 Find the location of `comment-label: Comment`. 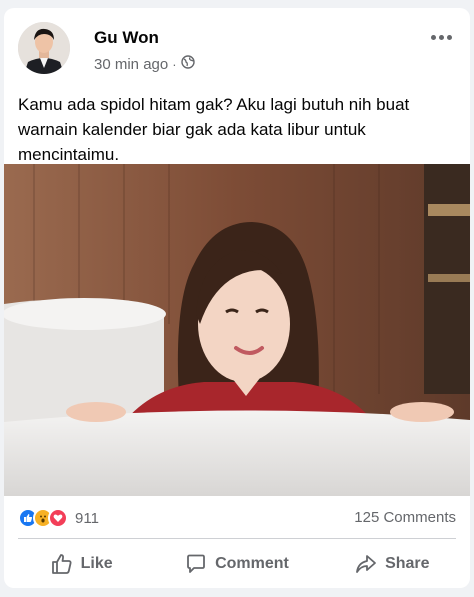

comment-label: Comment is located at coordinates (252, 563).